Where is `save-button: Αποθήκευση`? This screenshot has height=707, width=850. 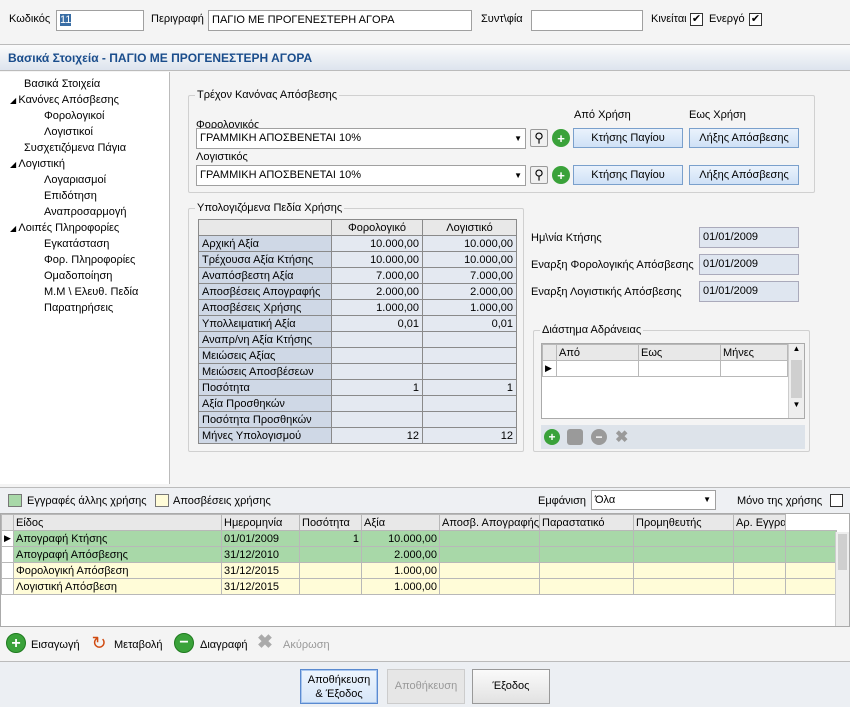
save-button: Αποθήκευση is located at coordinates (426, 686).